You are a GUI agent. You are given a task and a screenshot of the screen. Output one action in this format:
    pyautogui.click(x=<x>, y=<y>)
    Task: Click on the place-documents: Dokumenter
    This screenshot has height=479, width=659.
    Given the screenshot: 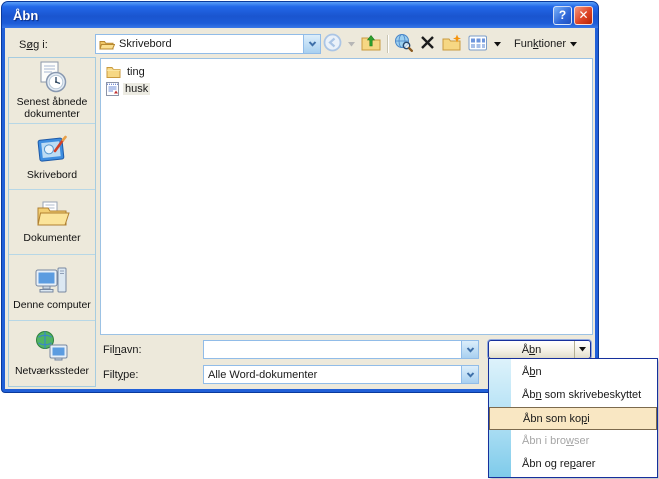 What is the action you would take?
    pyautogui.click(x=52, y=223)
    